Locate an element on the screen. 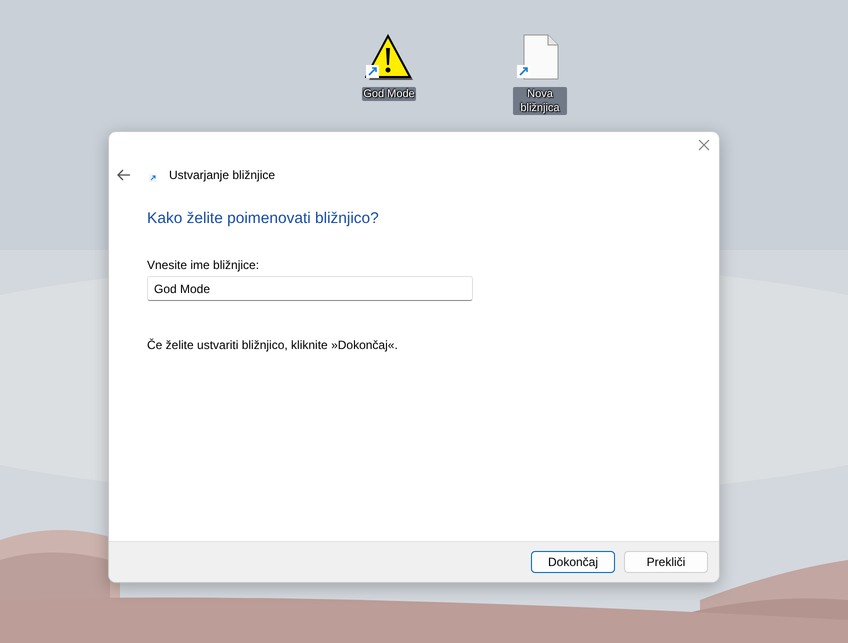  desktop-icon-label: God Mode is located at coordinates (389, 94).